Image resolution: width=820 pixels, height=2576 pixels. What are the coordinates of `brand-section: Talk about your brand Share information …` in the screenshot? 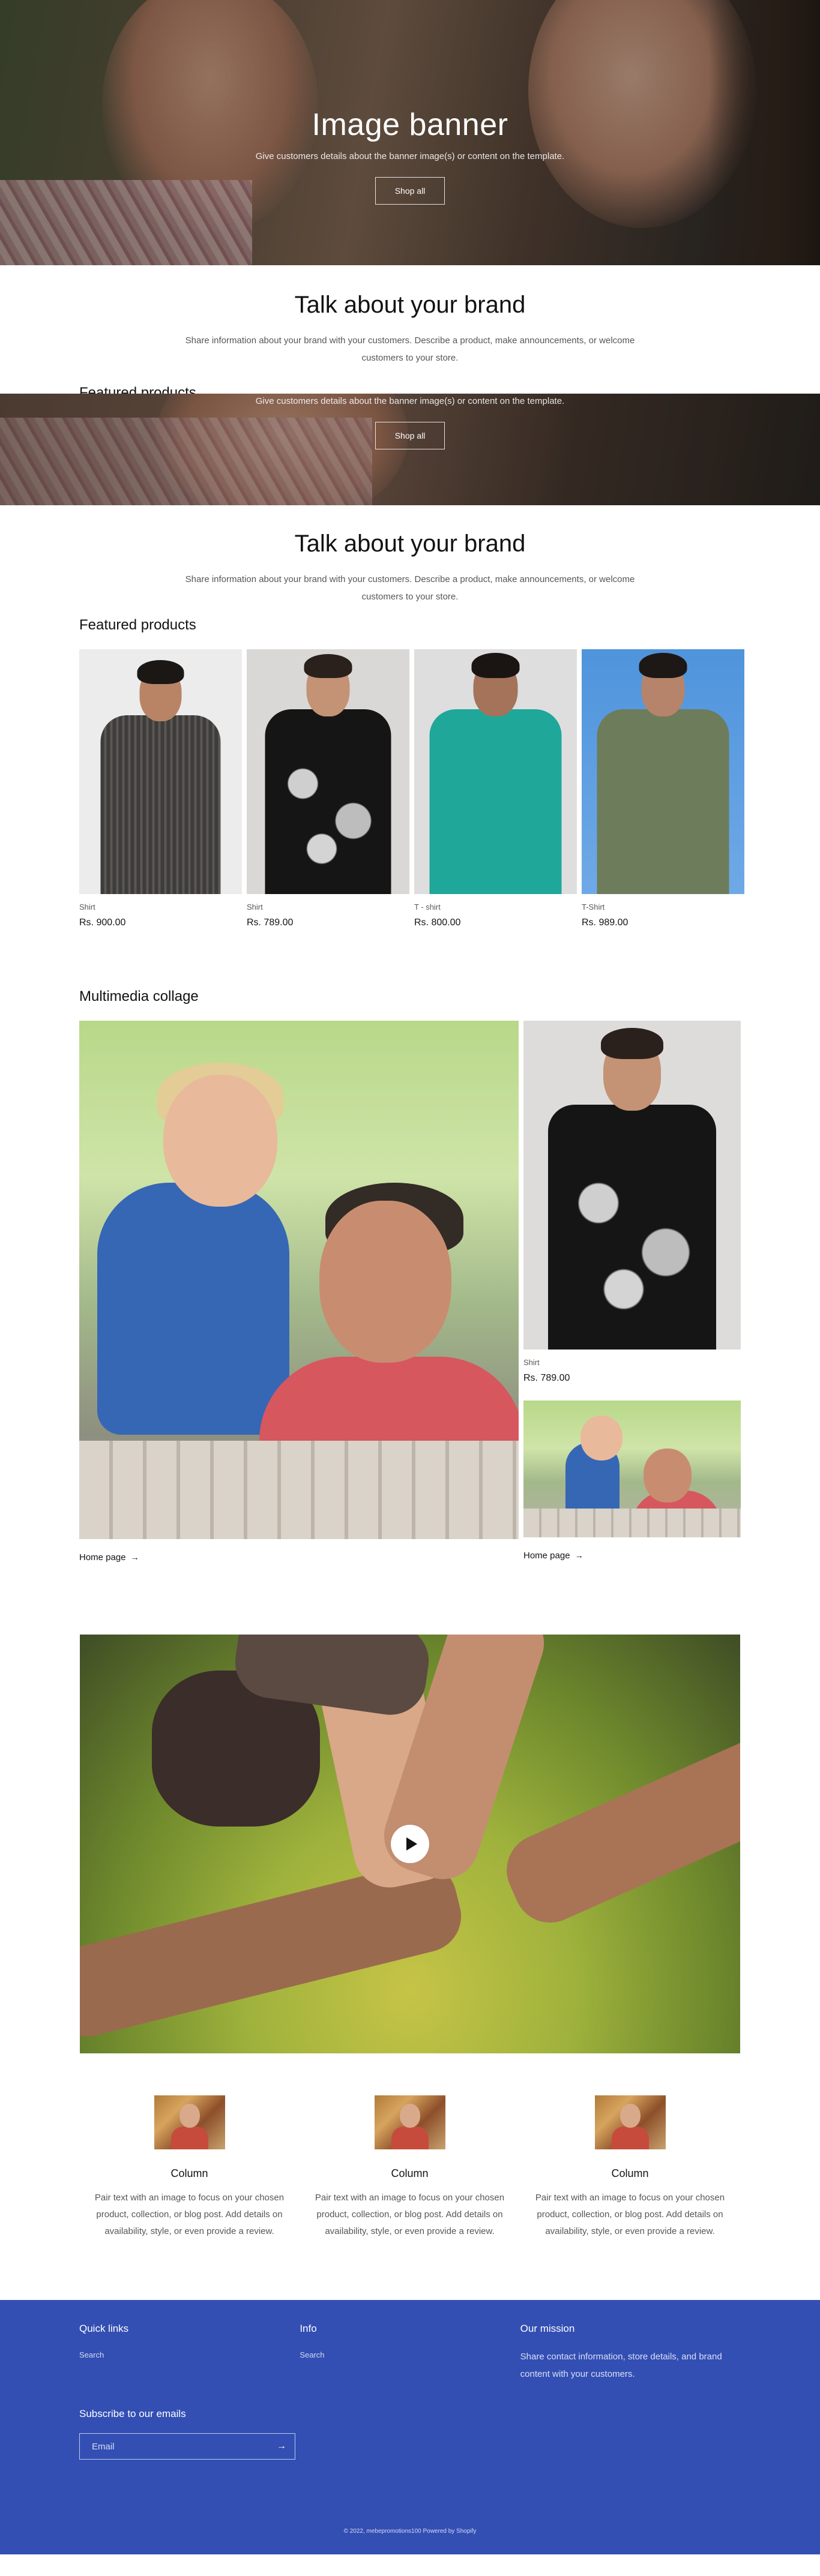 It's located at (410, 333).